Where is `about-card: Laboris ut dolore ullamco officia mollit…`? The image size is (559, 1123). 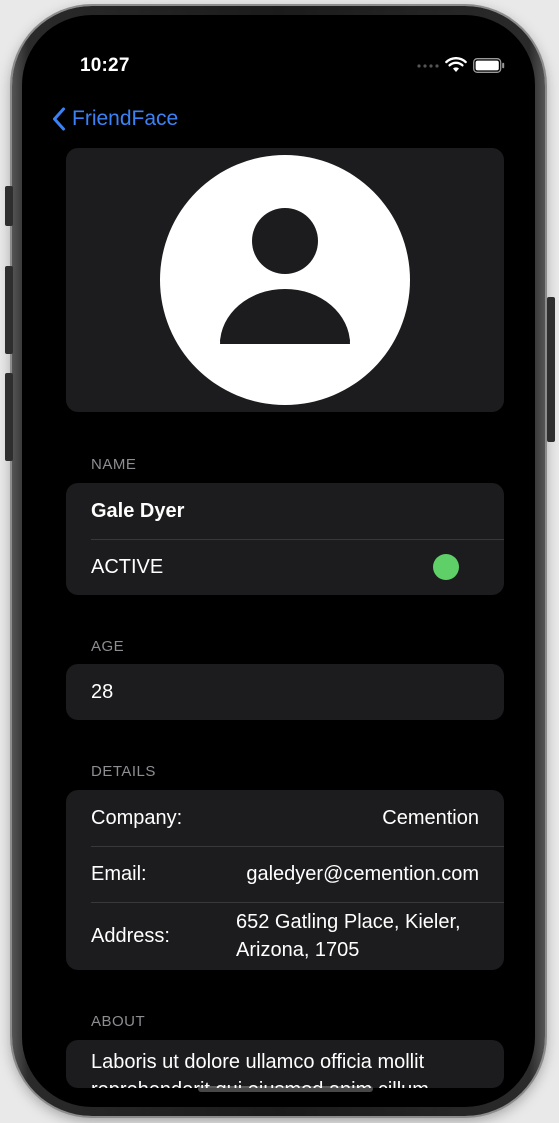 about-card: Laboris ut dolore ullamco officia mollit… is located at coordinates (285, 1064).